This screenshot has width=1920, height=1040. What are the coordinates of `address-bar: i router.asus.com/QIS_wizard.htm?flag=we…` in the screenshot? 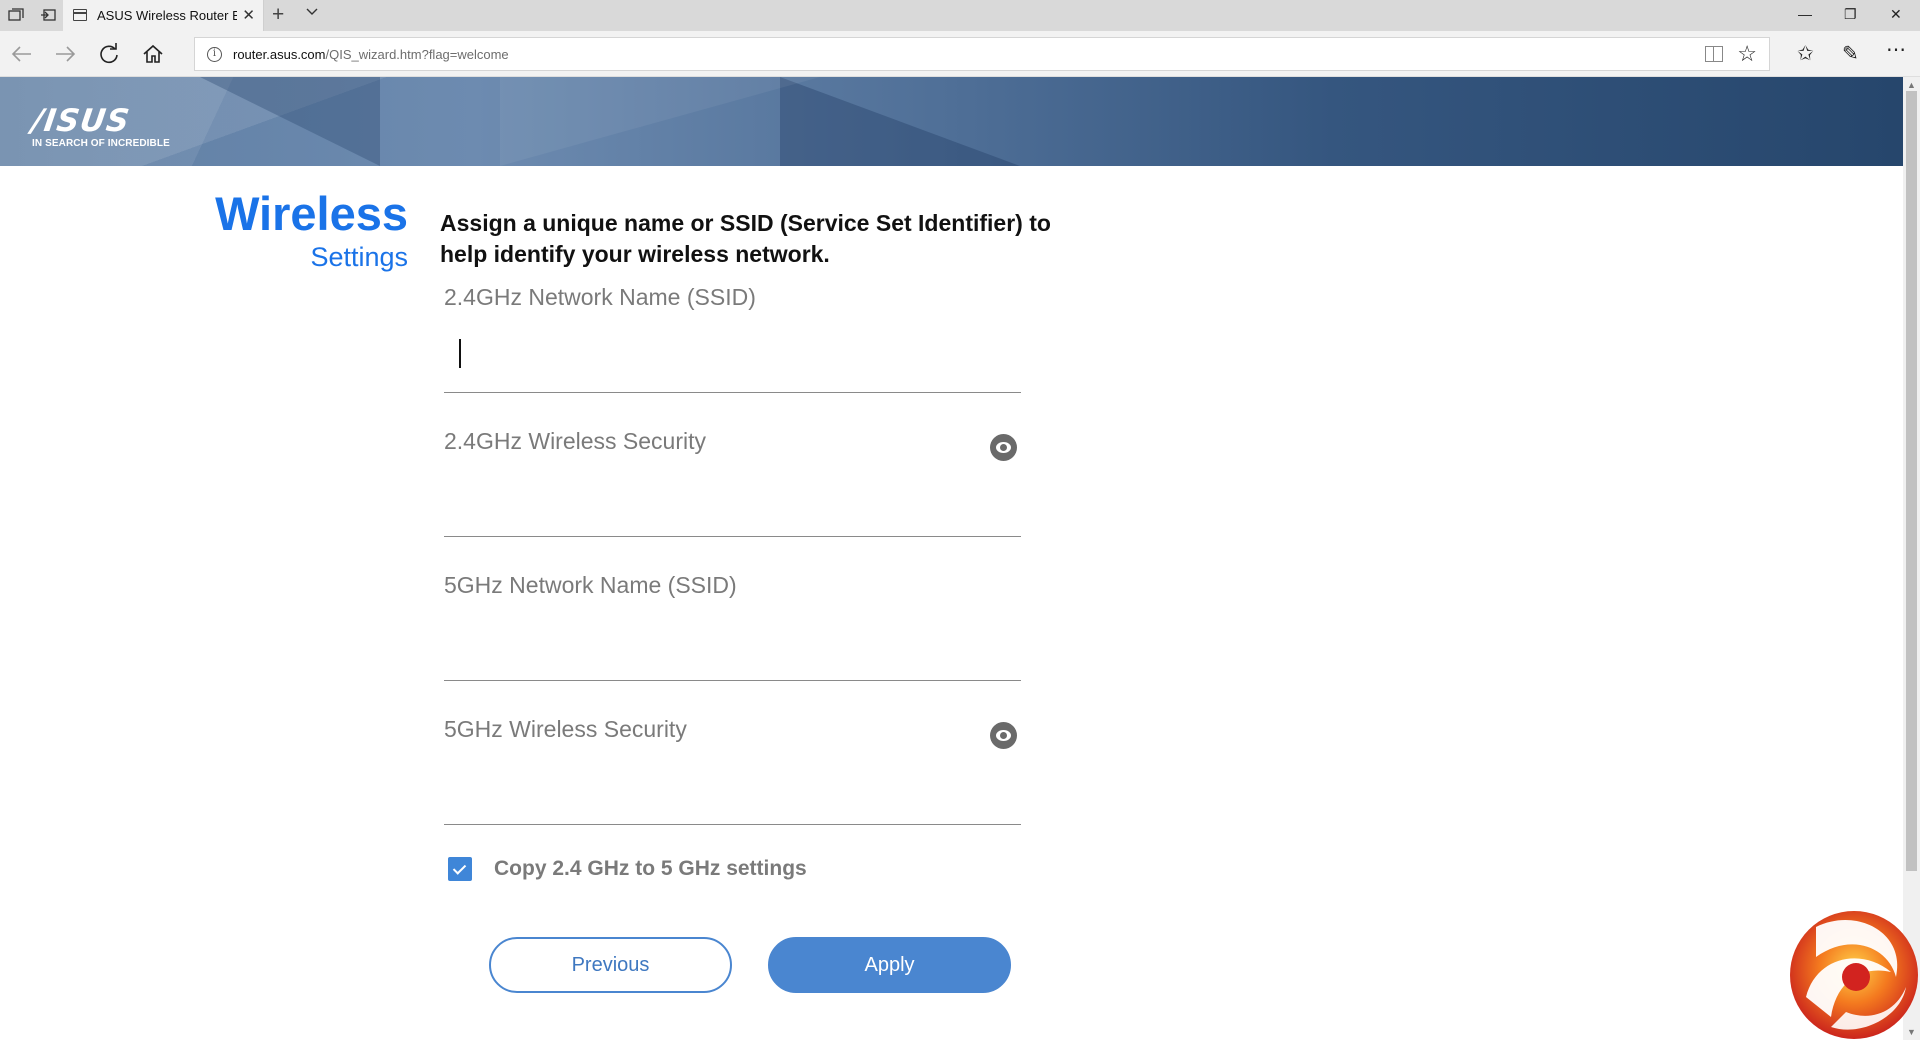 It's located at (982, 54).